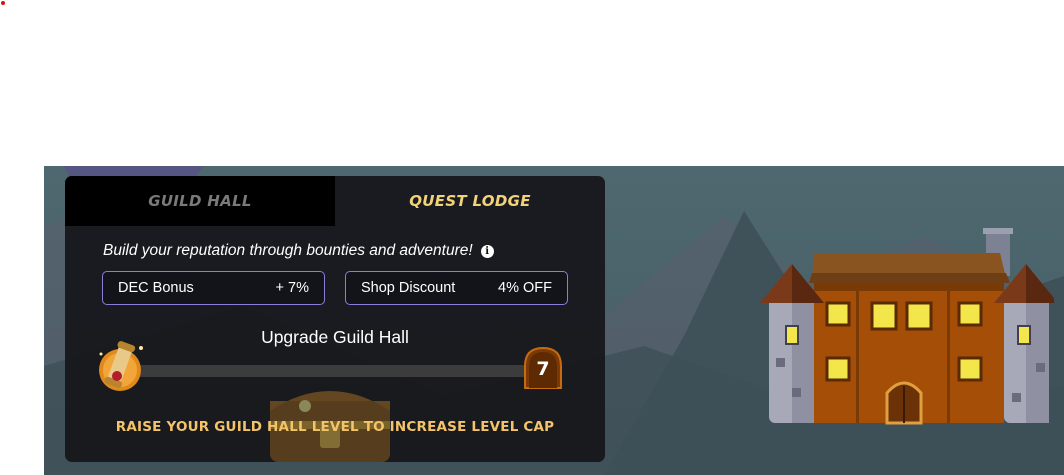 The width and height of the screenshot is (1064, 475). Describe the element at coordinates (335, 371) in the screenshot. I see `progress-track` at that location.